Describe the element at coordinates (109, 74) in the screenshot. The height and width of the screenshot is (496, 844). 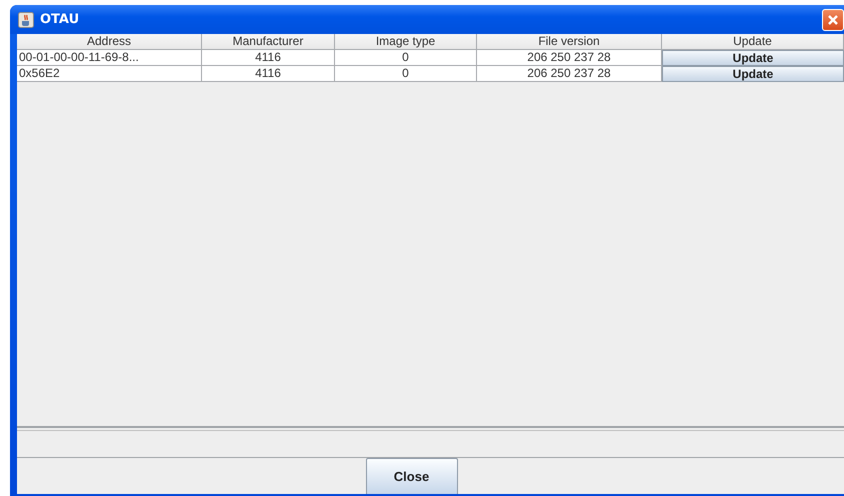
I see `table-cell: 0x56E2` at that location.